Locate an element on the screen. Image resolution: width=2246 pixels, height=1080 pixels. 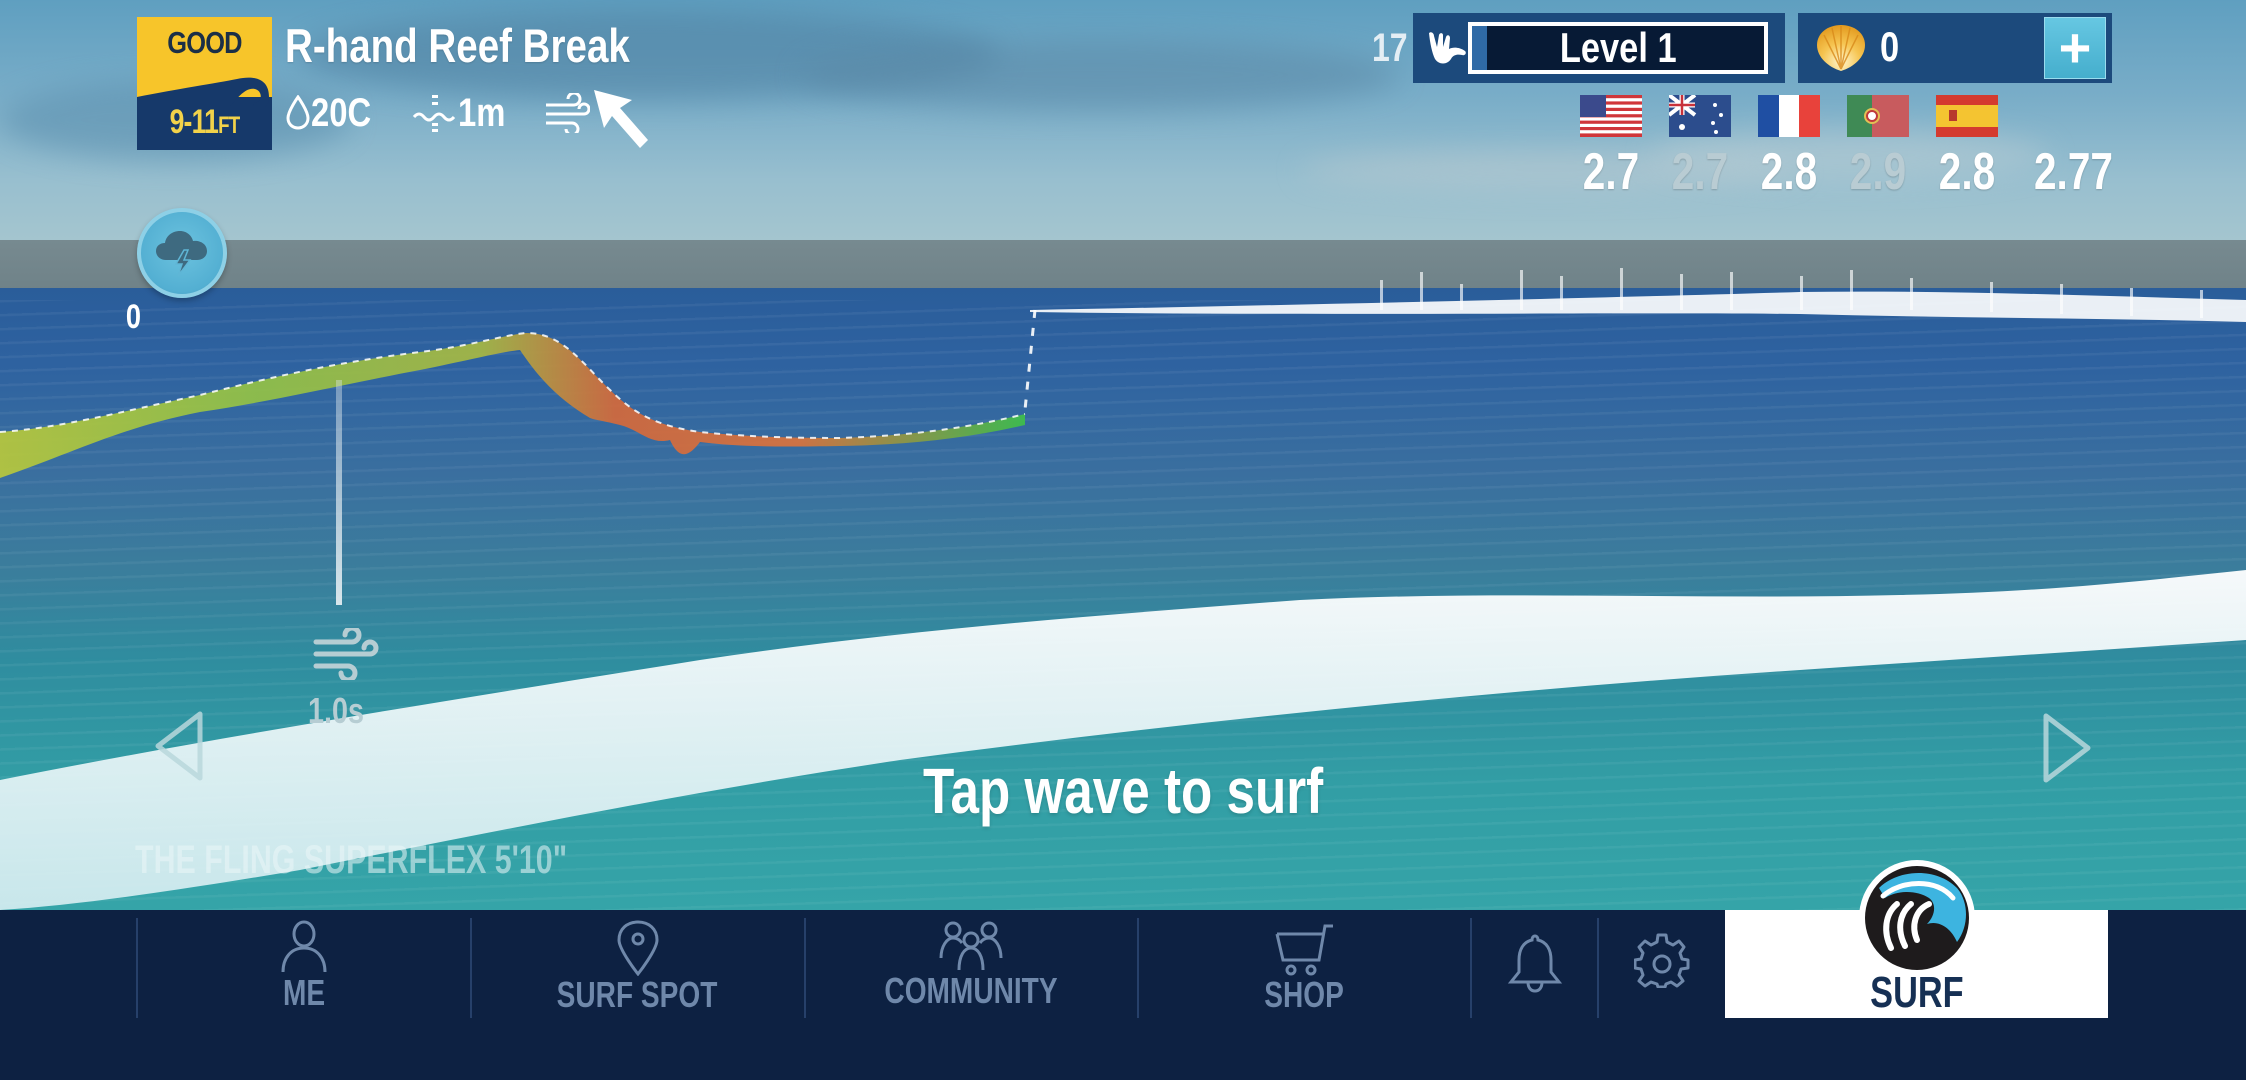
level-panel: Level 1 is located at coordinates (1599, 48).